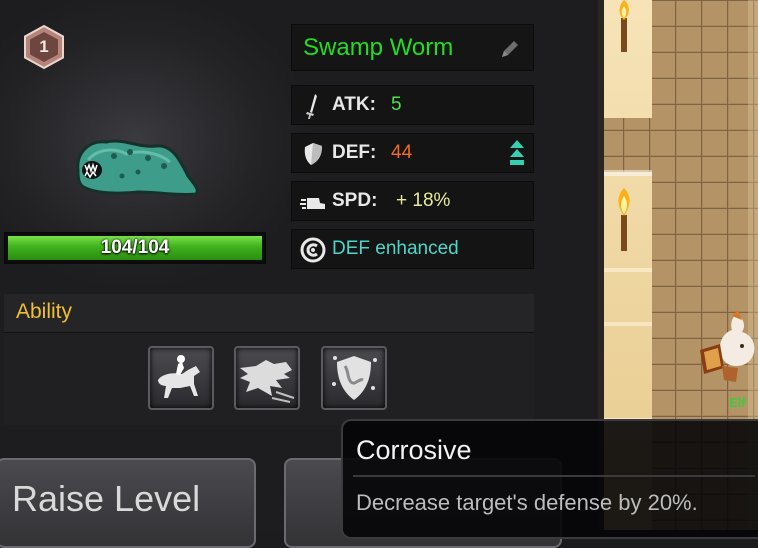 This screenshot has height=548, width=758. I want to click on spd-value: + 18%, so click(423, 200).